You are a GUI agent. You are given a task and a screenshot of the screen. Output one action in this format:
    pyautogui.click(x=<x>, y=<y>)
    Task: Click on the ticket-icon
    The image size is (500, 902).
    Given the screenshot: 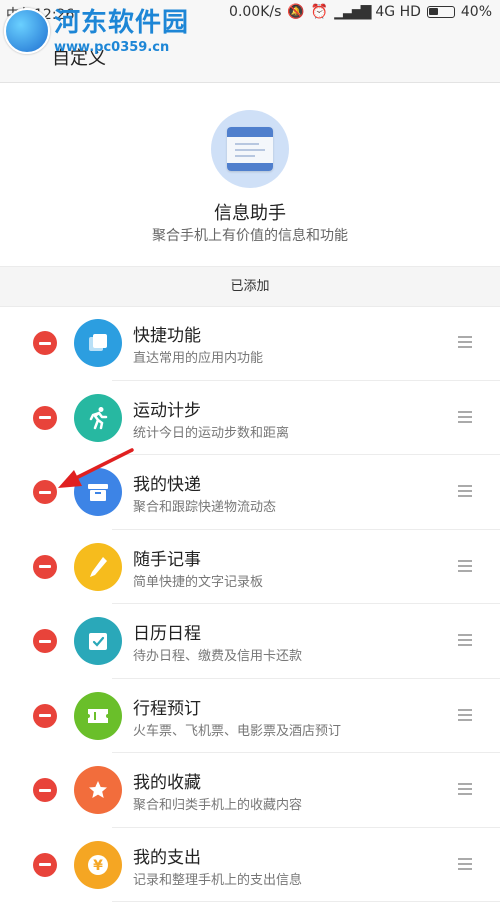 What is the action you would take?
    pyautogui.click(x=98, y=716)
    